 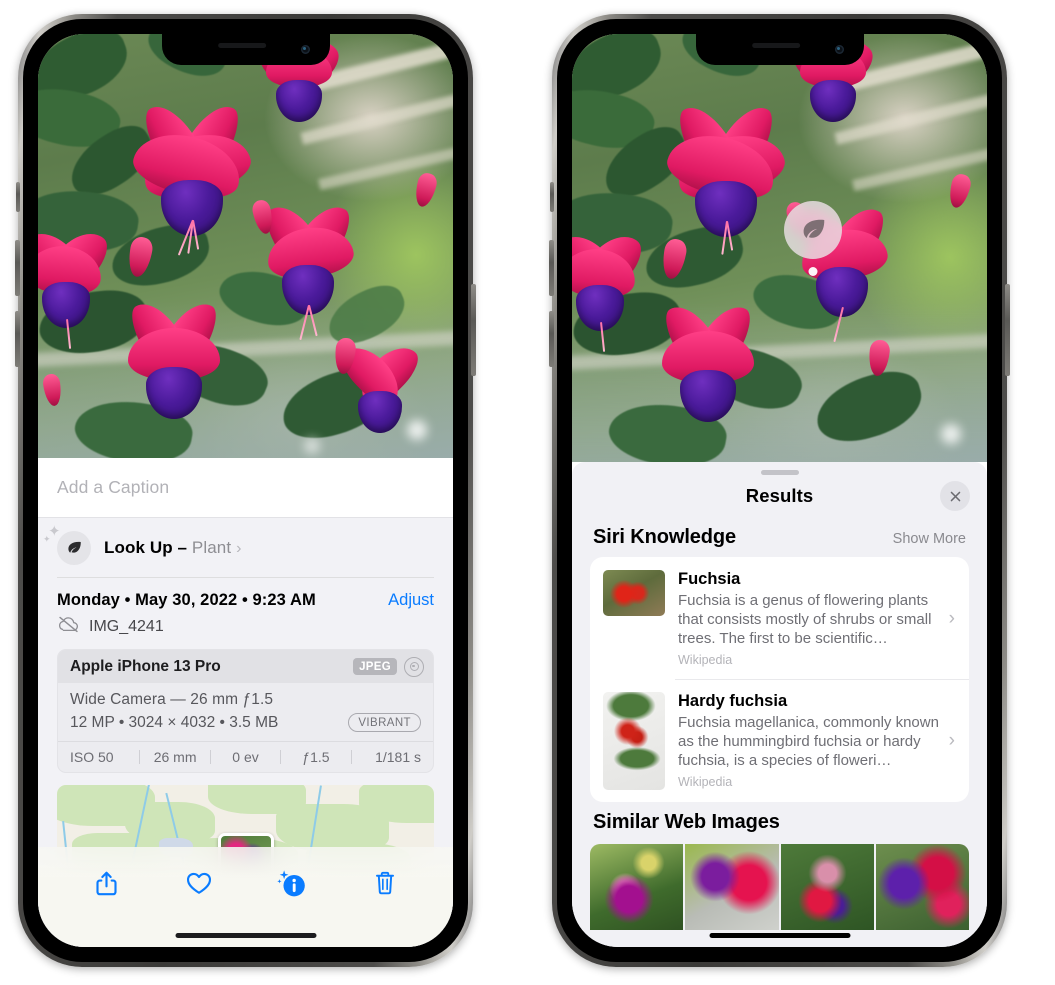 I want to click on visual-lookup-leaf-badge, so click(x=813, y=230).